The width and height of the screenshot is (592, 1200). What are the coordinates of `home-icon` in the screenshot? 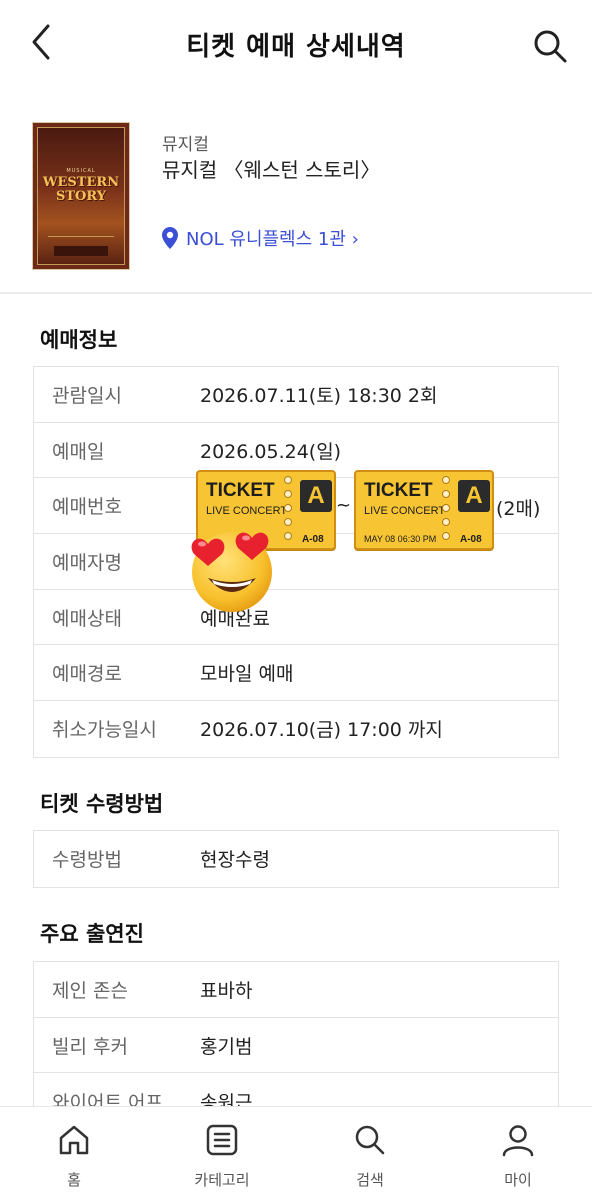 It's located at (74, 1140).